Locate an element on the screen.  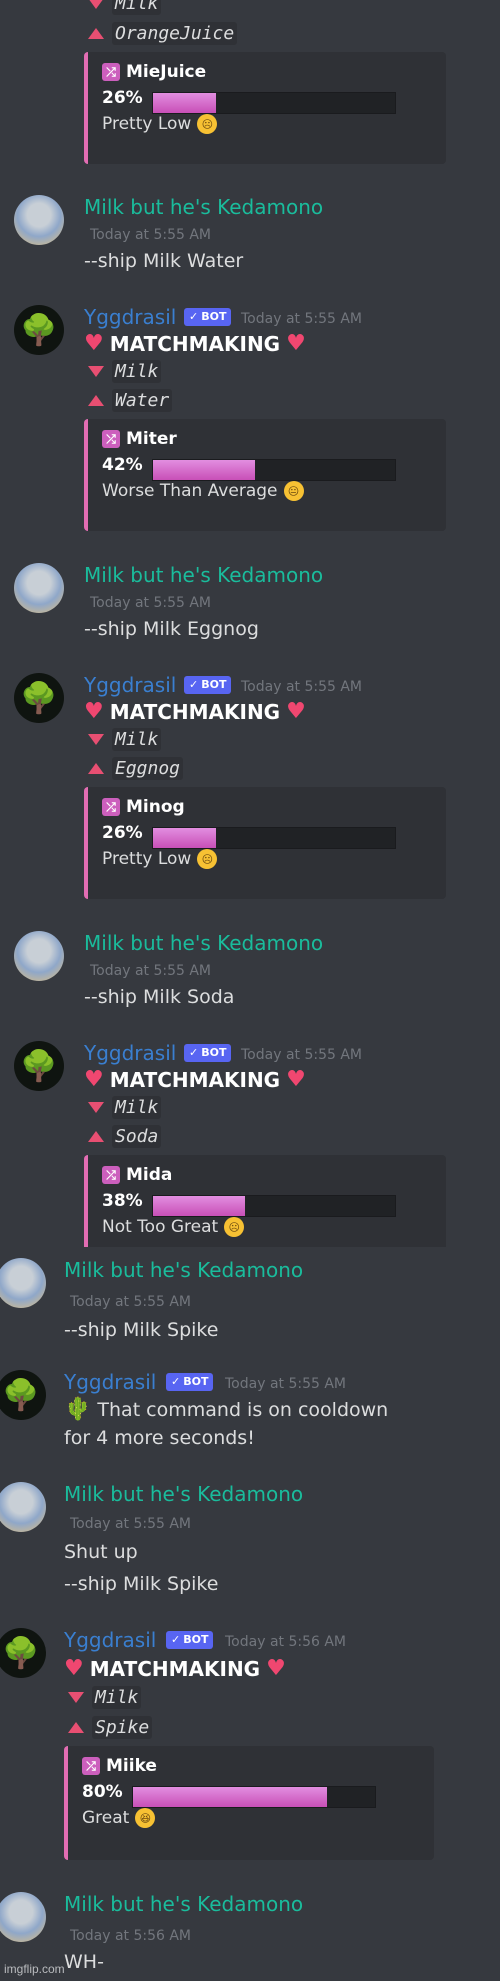
ship-embed: ⤮ Miike 80% Great 😆 is located at coordinates (249, 1803).